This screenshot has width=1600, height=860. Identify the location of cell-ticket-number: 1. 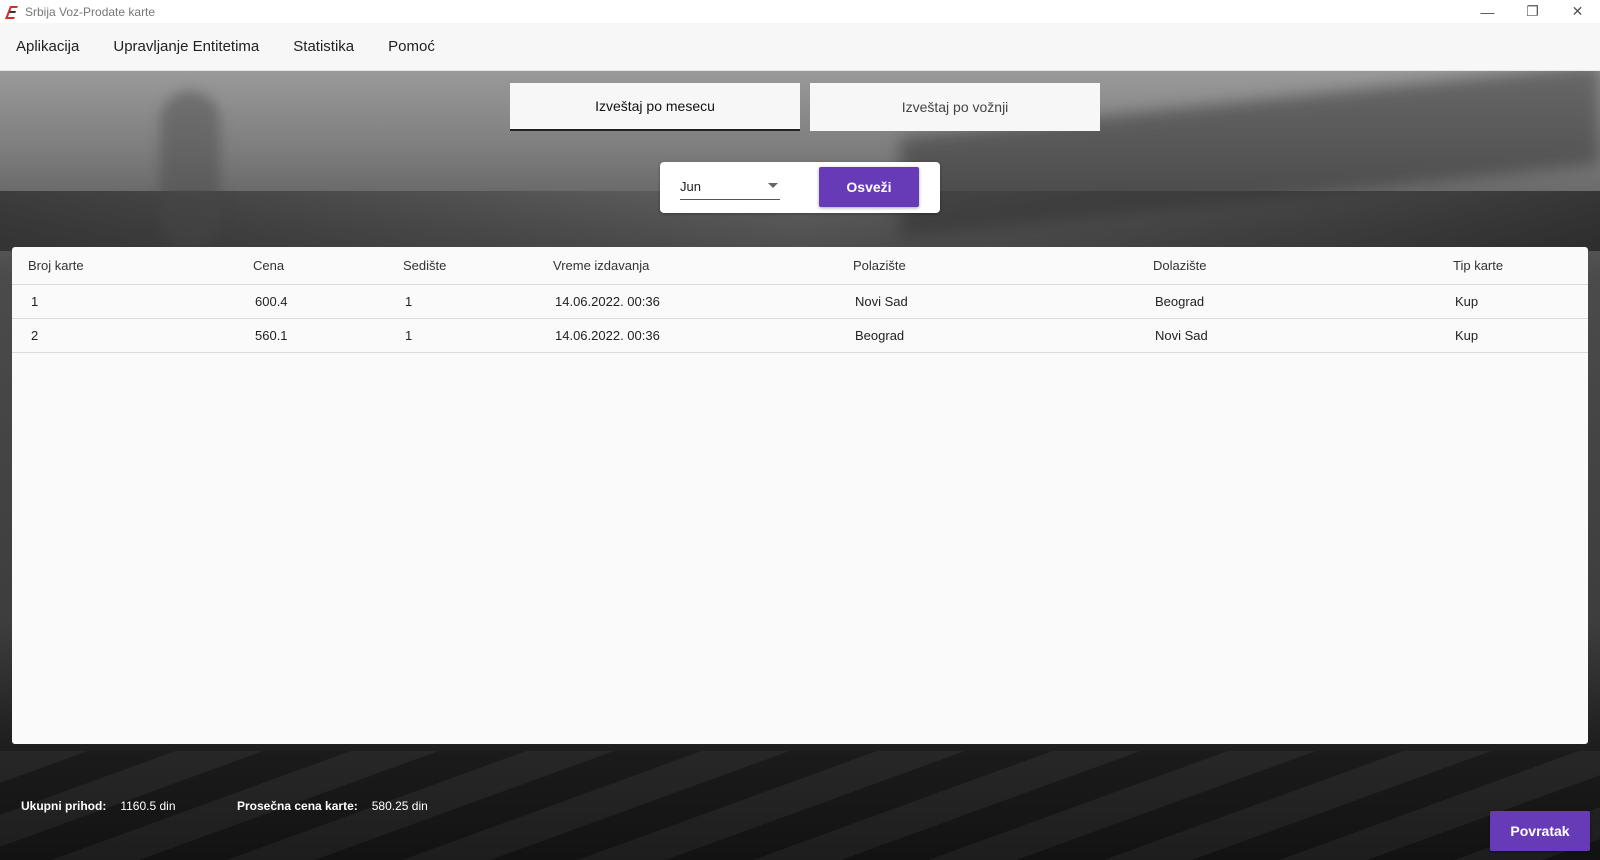
(35, 301).